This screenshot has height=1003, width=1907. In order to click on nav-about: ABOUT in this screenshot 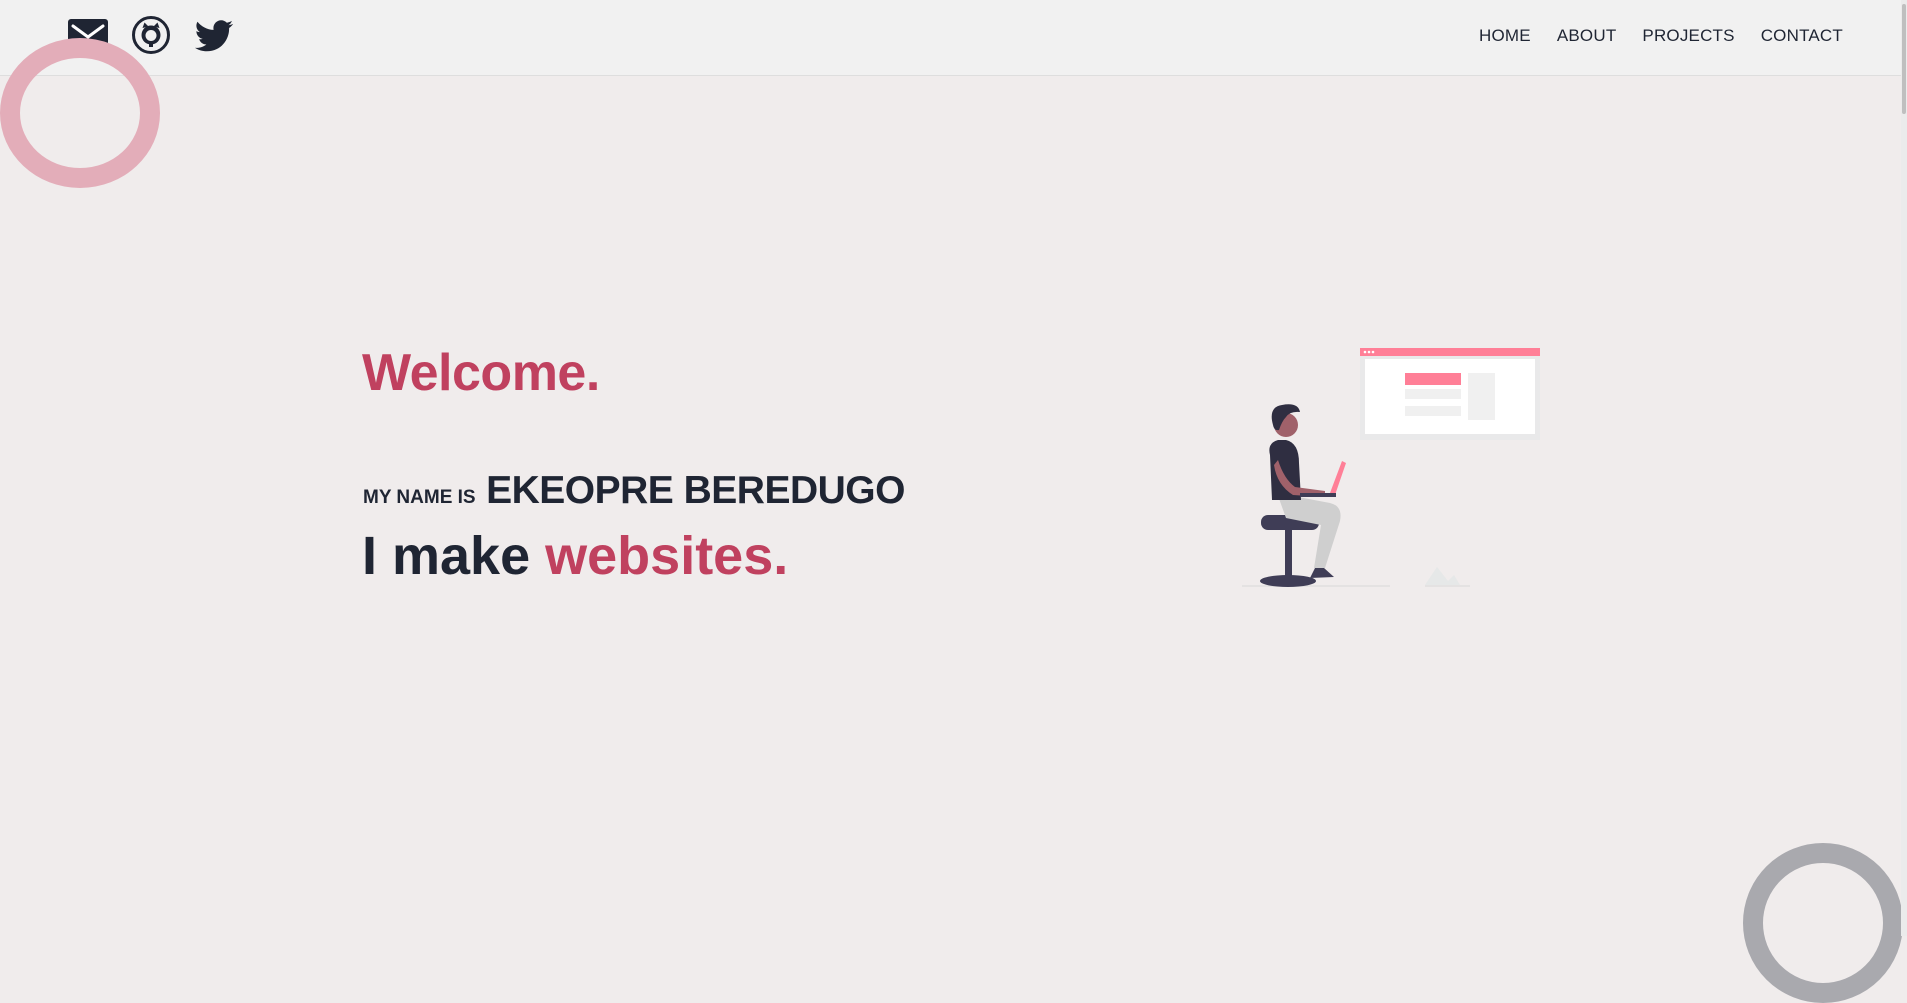, I will do `click(1587, 36)`.